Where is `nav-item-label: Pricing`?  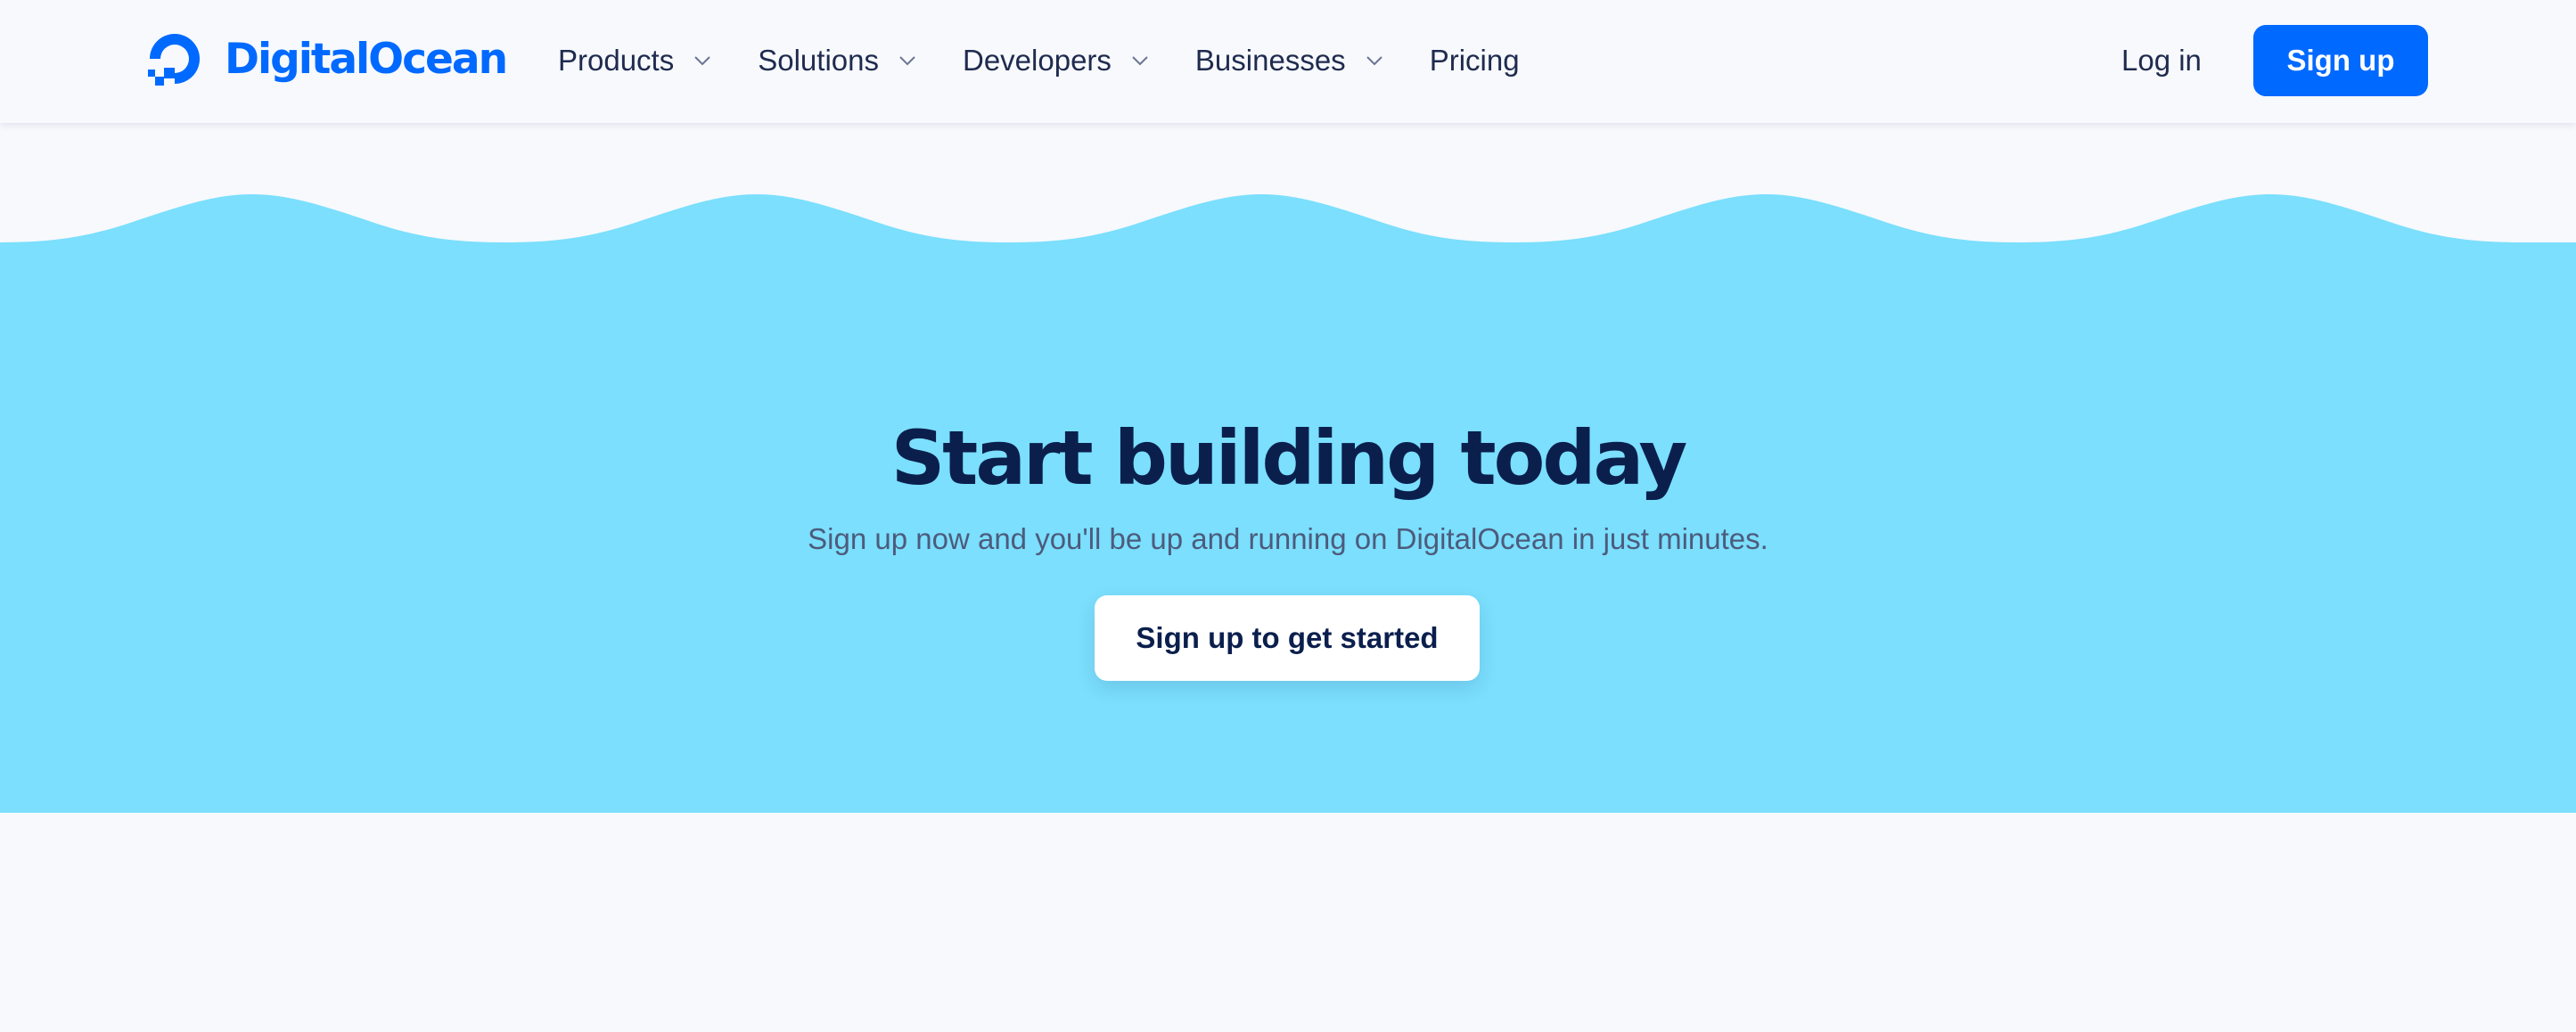
nav-item-label: Pricing is located at coordinates (1474, 60).